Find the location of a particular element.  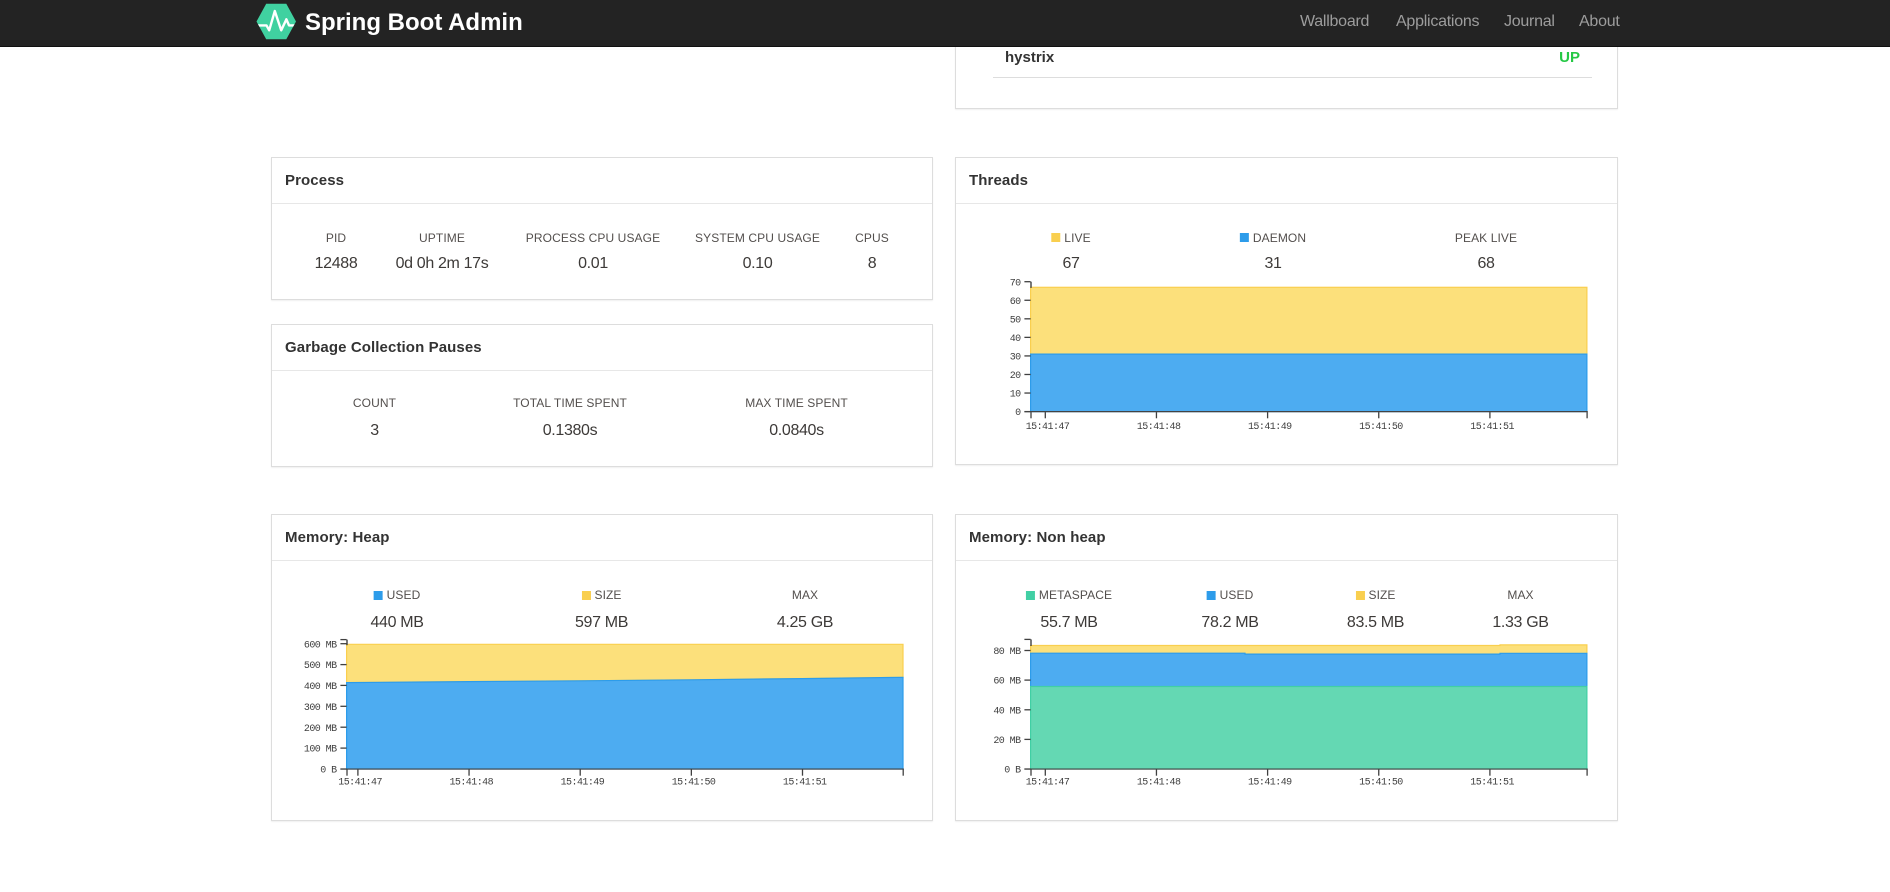

svg-text: 80 MB is located at coordinates (1007, 652).